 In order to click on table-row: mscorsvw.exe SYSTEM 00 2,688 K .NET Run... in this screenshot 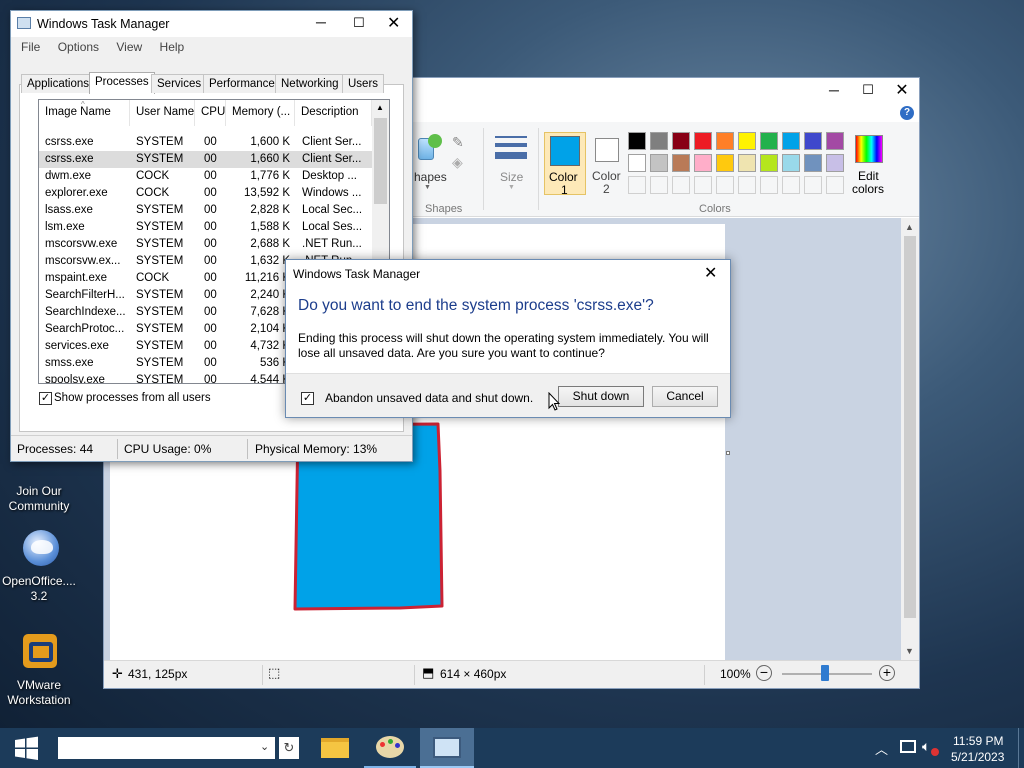, I will do `click(205, 244)`.